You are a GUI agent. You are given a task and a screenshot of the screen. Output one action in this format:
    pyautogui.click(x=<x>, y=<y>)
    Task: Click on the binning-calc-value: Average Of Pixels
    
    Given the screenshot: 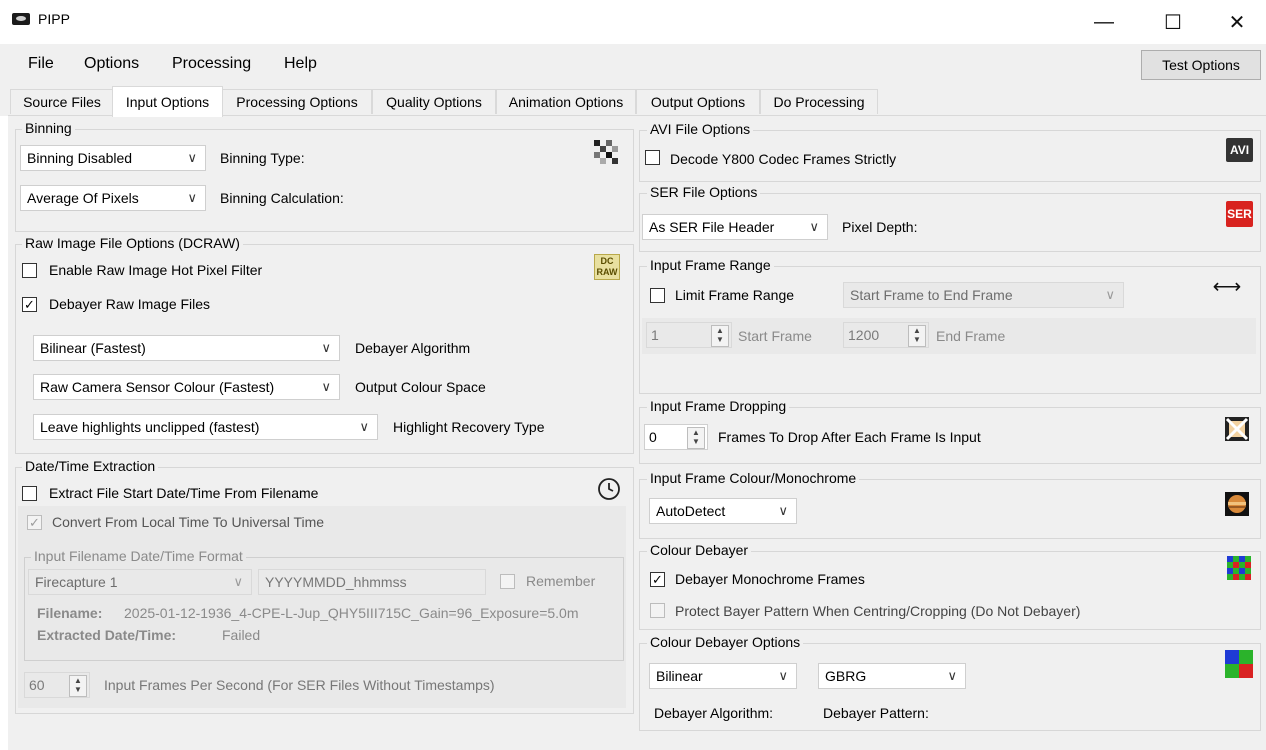 What is the action you would take?
    pyautogui.click(x=83, y=198)
    